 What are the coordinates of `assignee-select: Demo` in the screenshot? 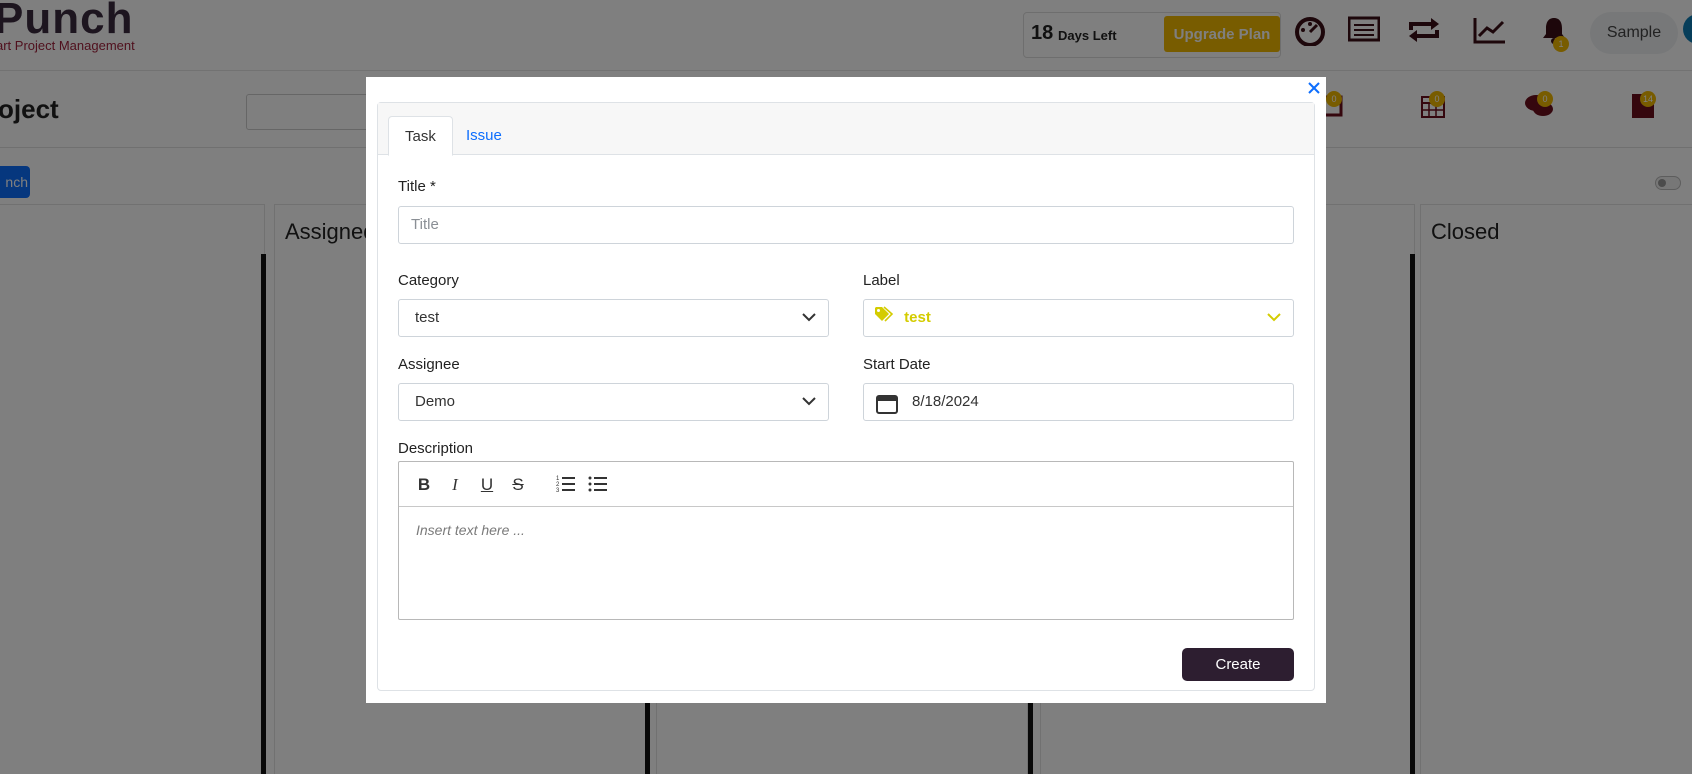 It's located at (613, 402).